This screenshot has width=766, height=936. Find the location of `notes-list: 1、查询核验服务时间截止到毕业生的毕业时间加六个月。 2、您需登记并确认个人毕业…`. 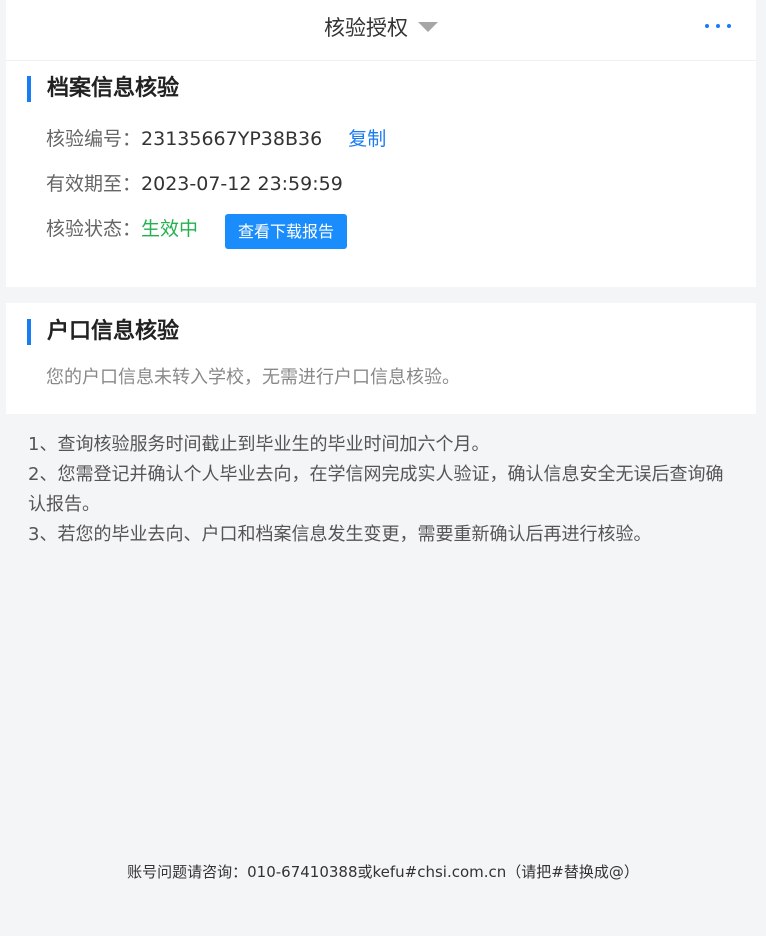

notes-list: 1、查询核验服务时间截止到毕业生的毕业时间加六个月。 2、您需登记并确认个人毕业… is located at coordinates (384, 490).